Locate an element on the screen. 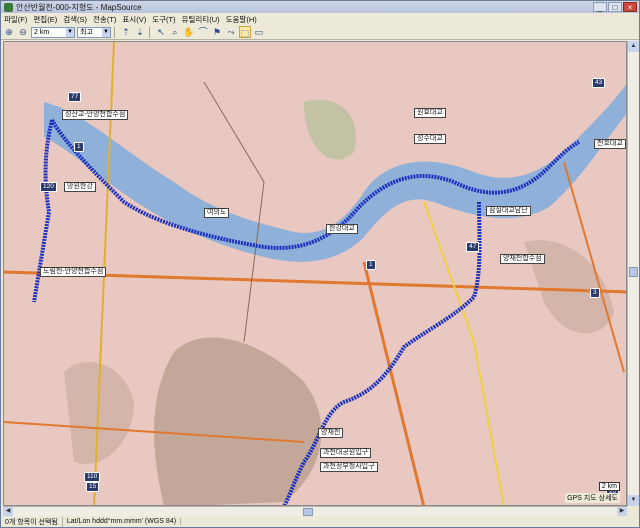 Image resolution: width=640 pixels, height=528 pixels. menu-utilities: 유틸리티(U) is located at coordinates (201, 19).